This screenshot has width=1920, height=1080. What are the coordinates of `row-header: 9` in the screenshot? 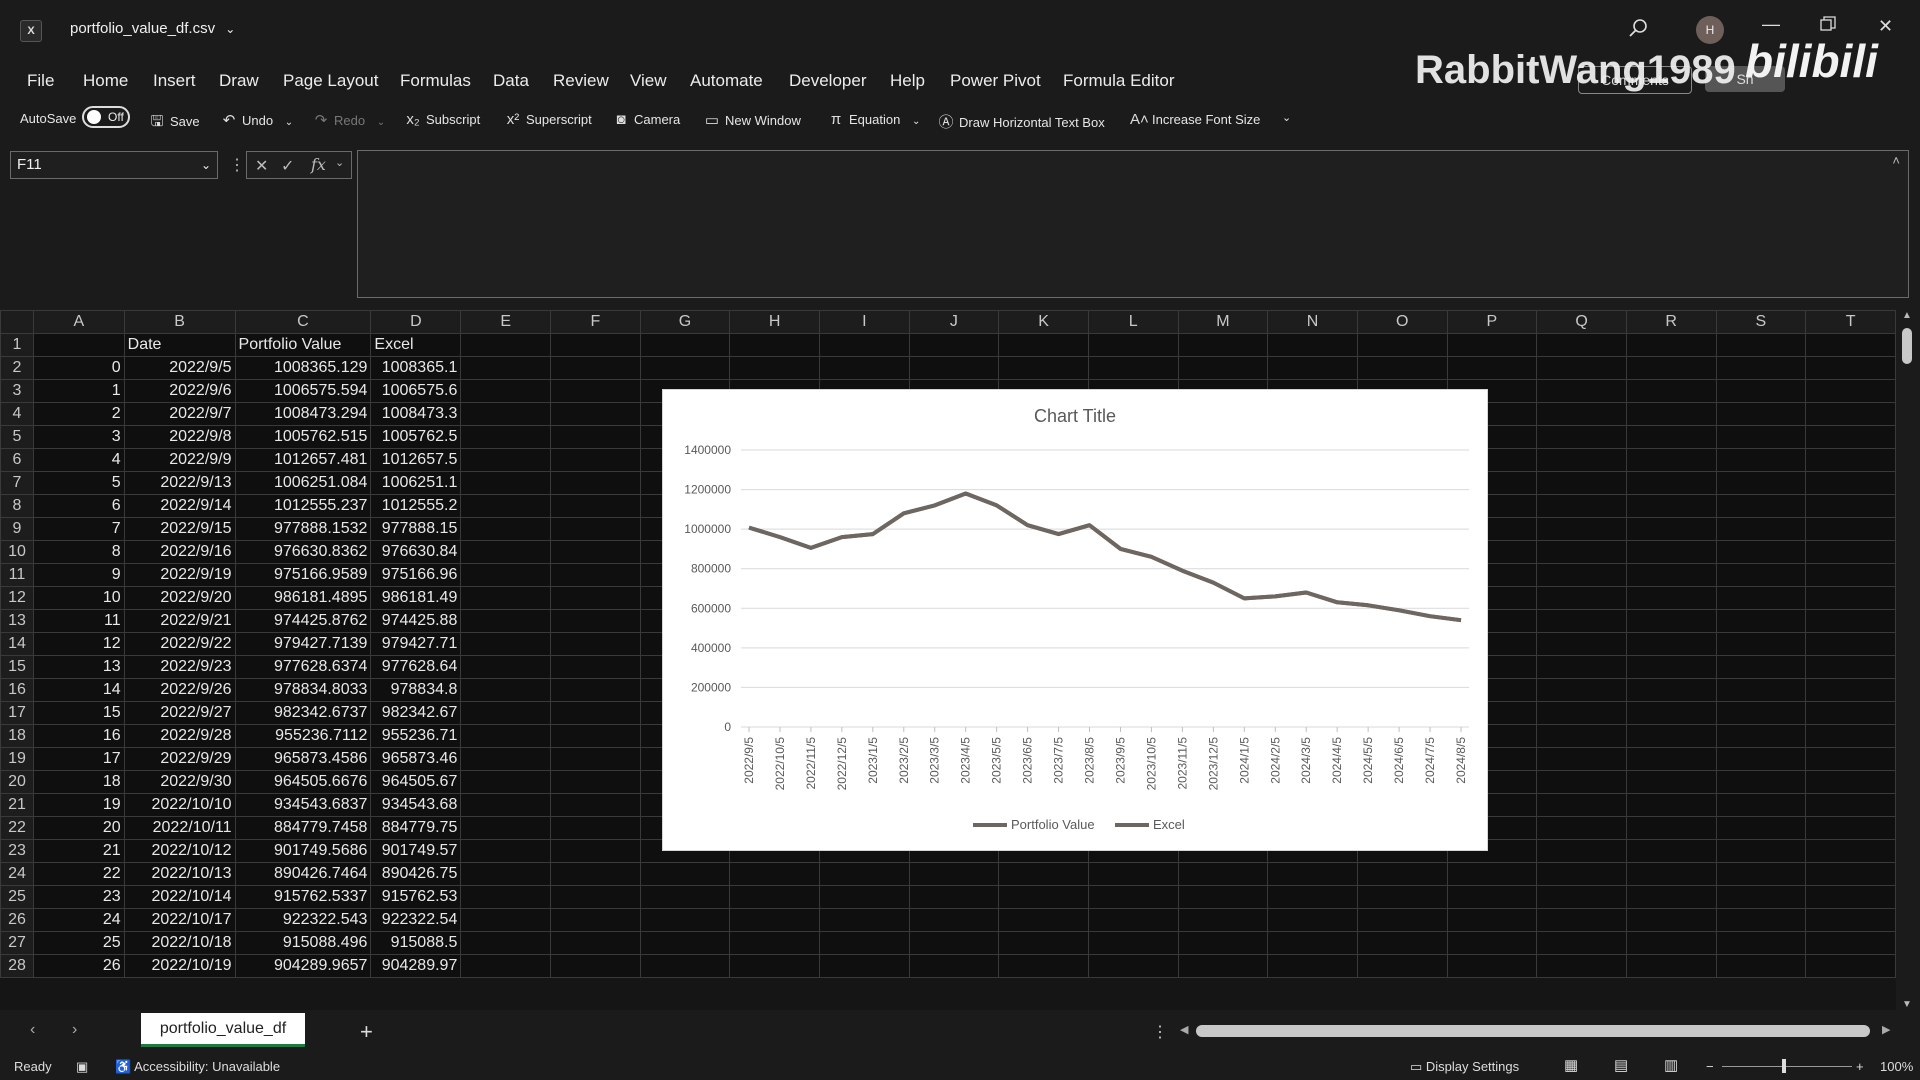 It's located at (17, 529).